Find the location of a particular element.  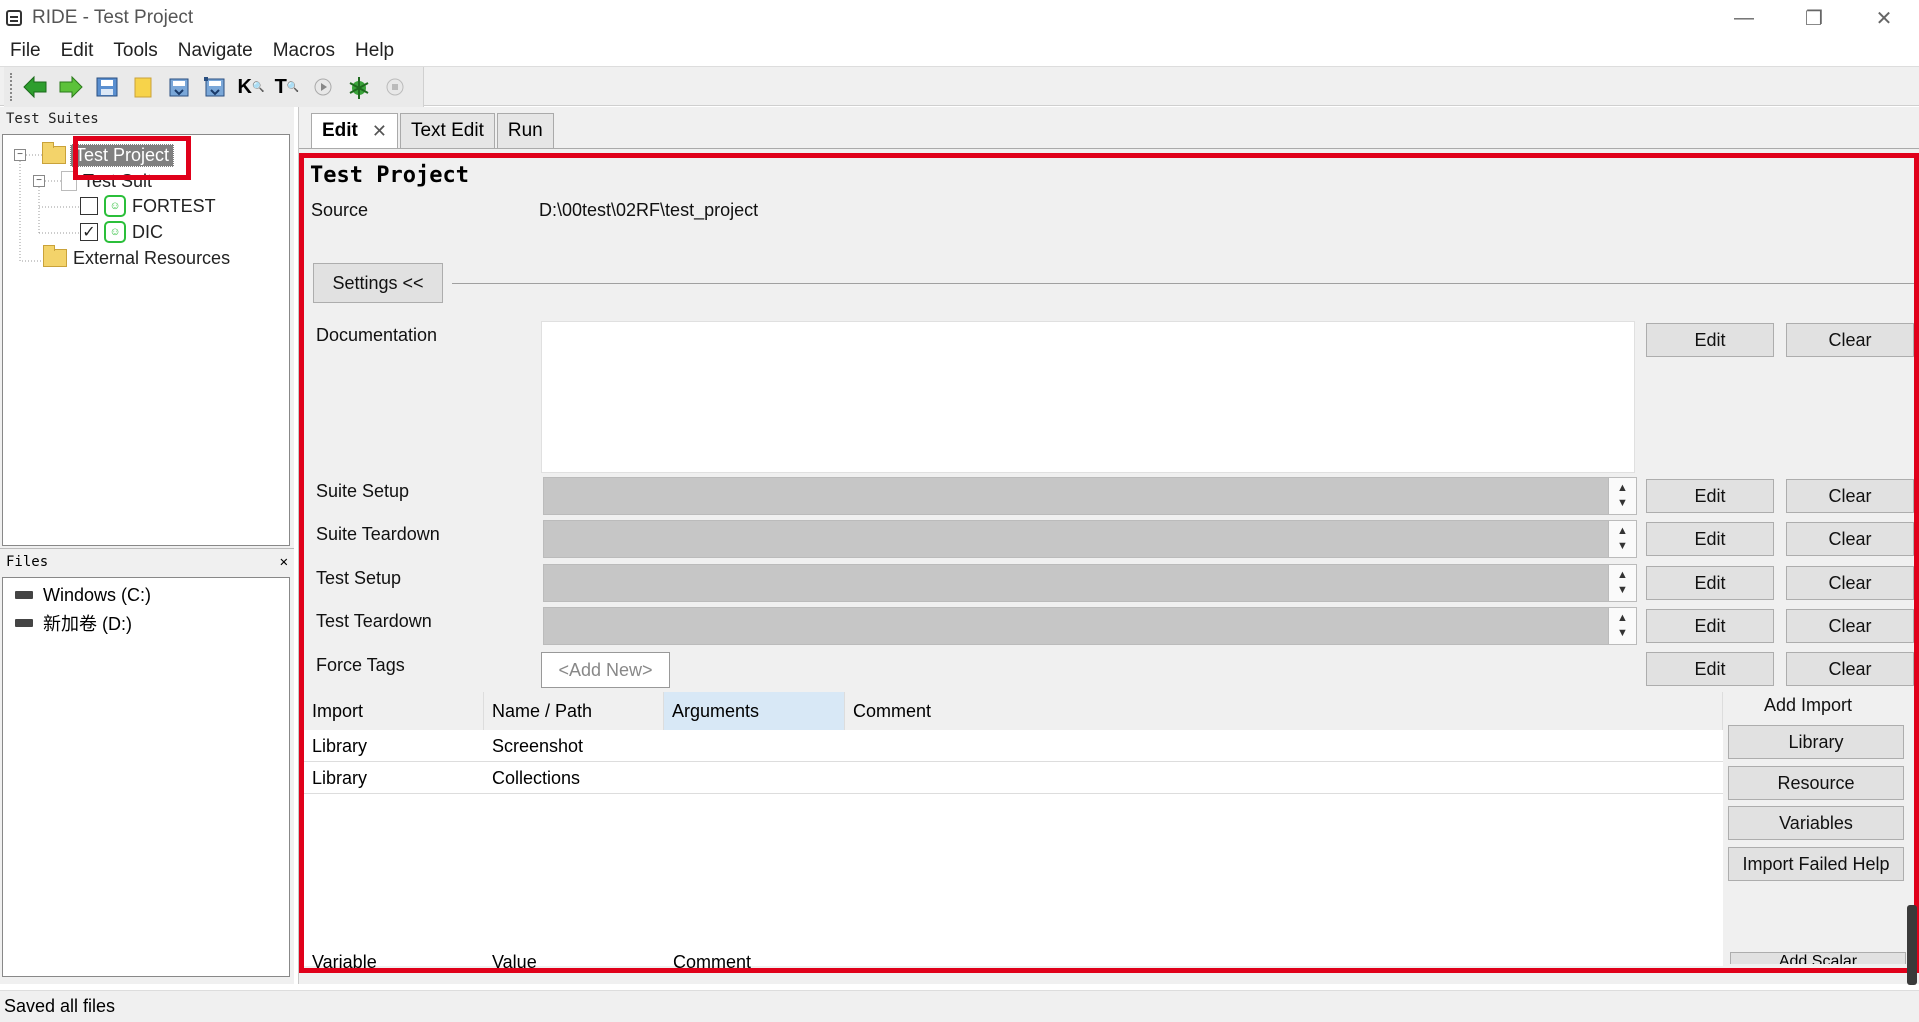

documentation-clear-button: Clear is located at coordinates (1850, 340).